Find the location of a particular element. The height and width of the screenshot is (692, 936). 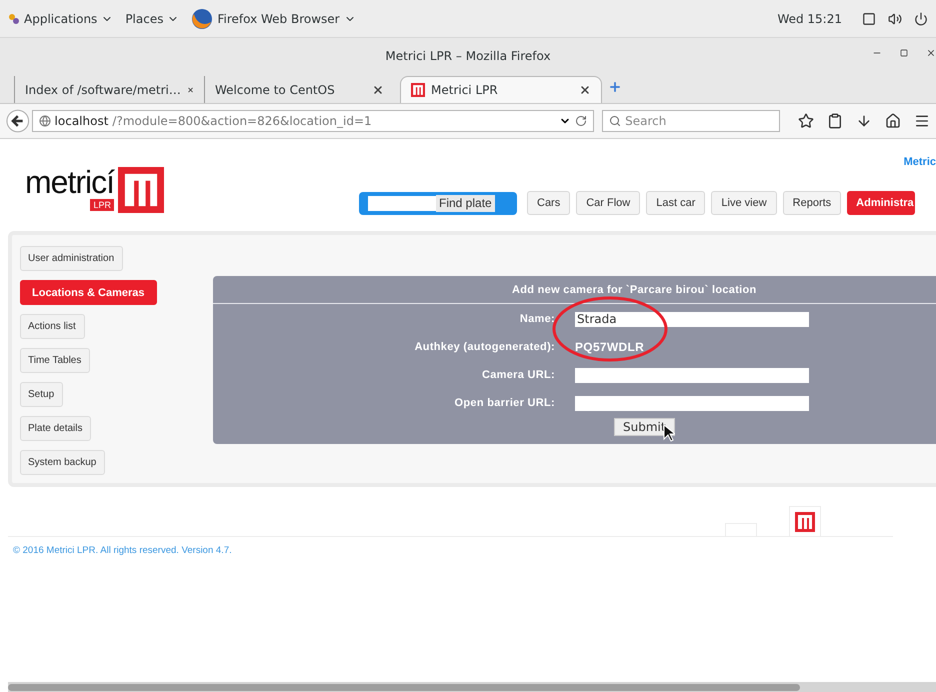

desktop-menu: Places is located at coordinates (152, 19).